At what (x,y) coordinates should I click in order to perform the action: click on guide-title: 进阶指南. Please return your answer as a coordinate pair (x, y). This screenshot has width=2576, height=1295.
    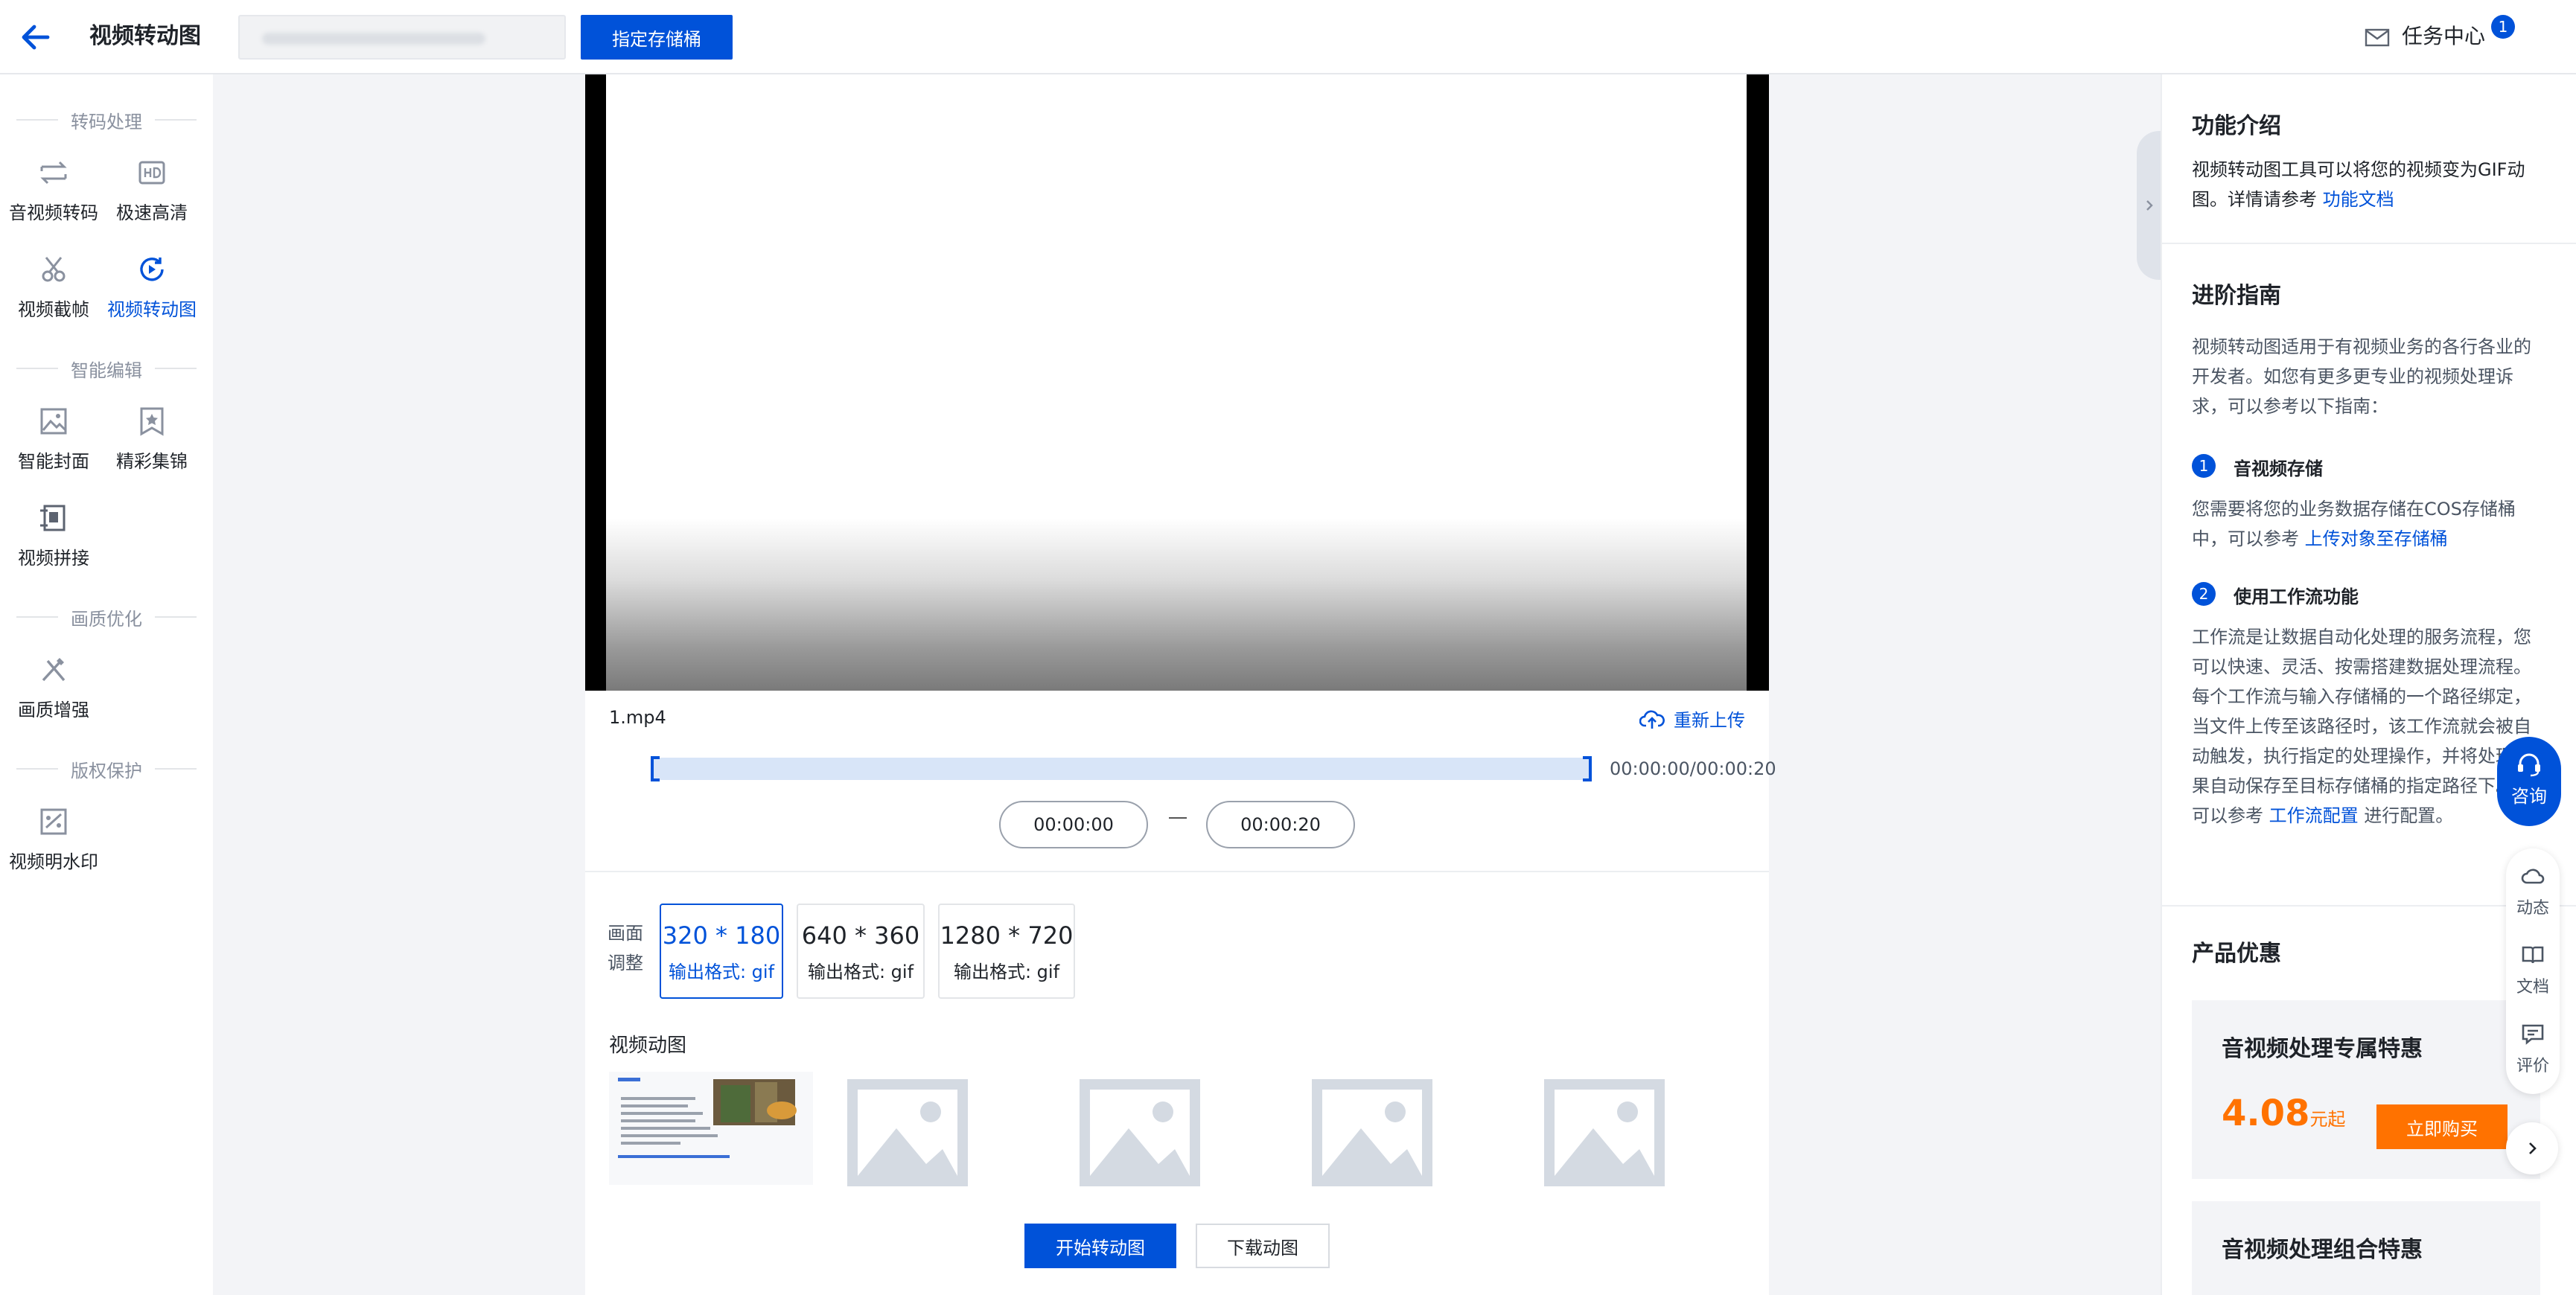
    Looking at the image, I should click on (2236, 296).